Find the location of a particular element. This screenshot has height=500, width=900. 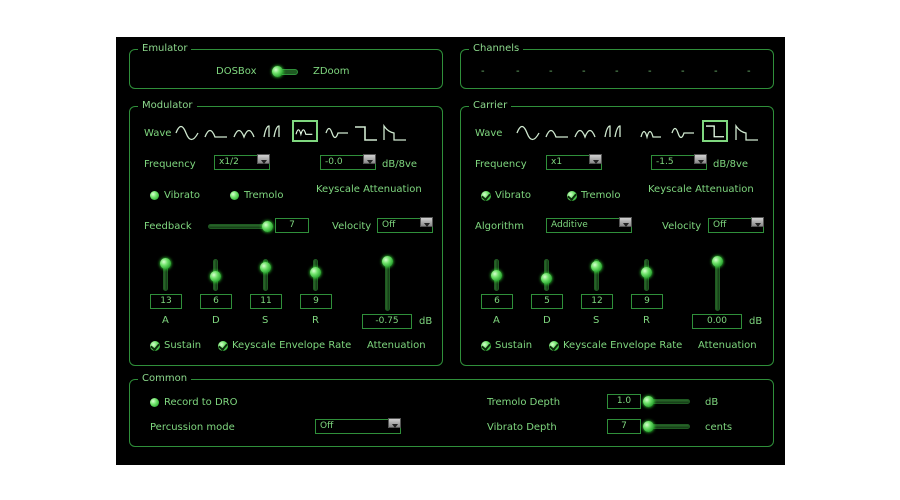

carrier-keyscale-env-checkbox is located at coordinates (554, 346).